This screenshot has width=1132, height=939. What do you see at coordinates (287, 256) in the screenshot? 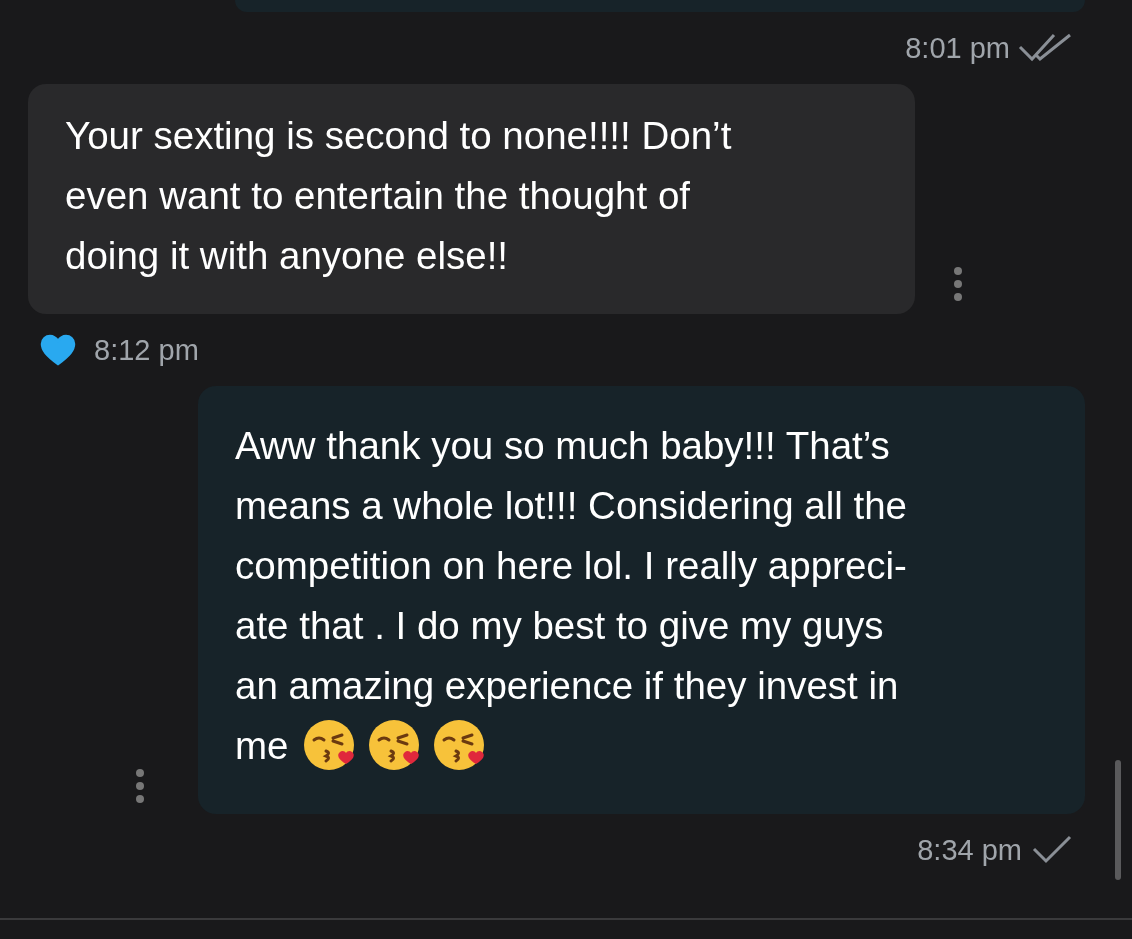
I see `message-text: doing it with anyone else!!` at bounding box center [287, 256].